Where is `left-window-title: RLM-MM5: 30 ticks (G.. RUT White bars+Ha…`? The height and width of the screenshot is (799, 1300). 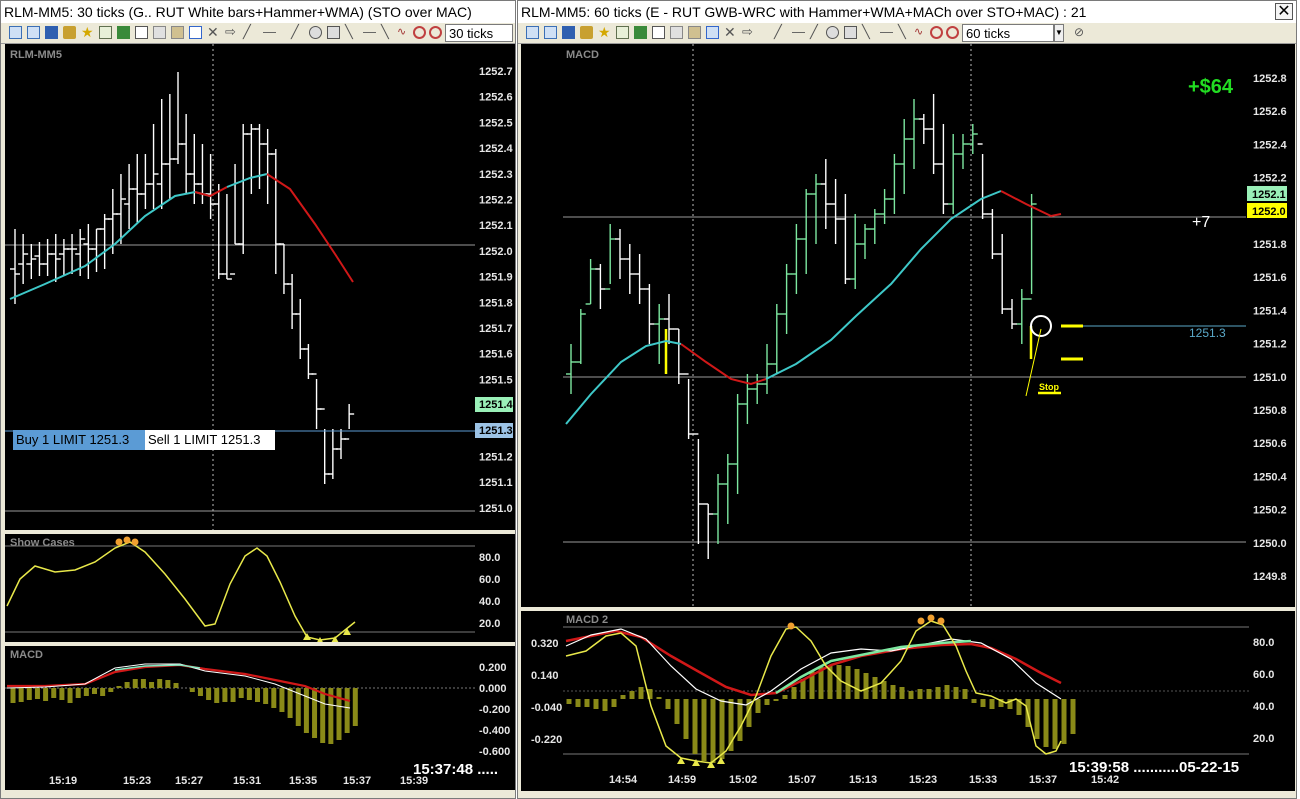 left-window-title: RLM-MM5: 30 ticks (G.. RUT White bars+Ha… is located at coordinates (258, 12).